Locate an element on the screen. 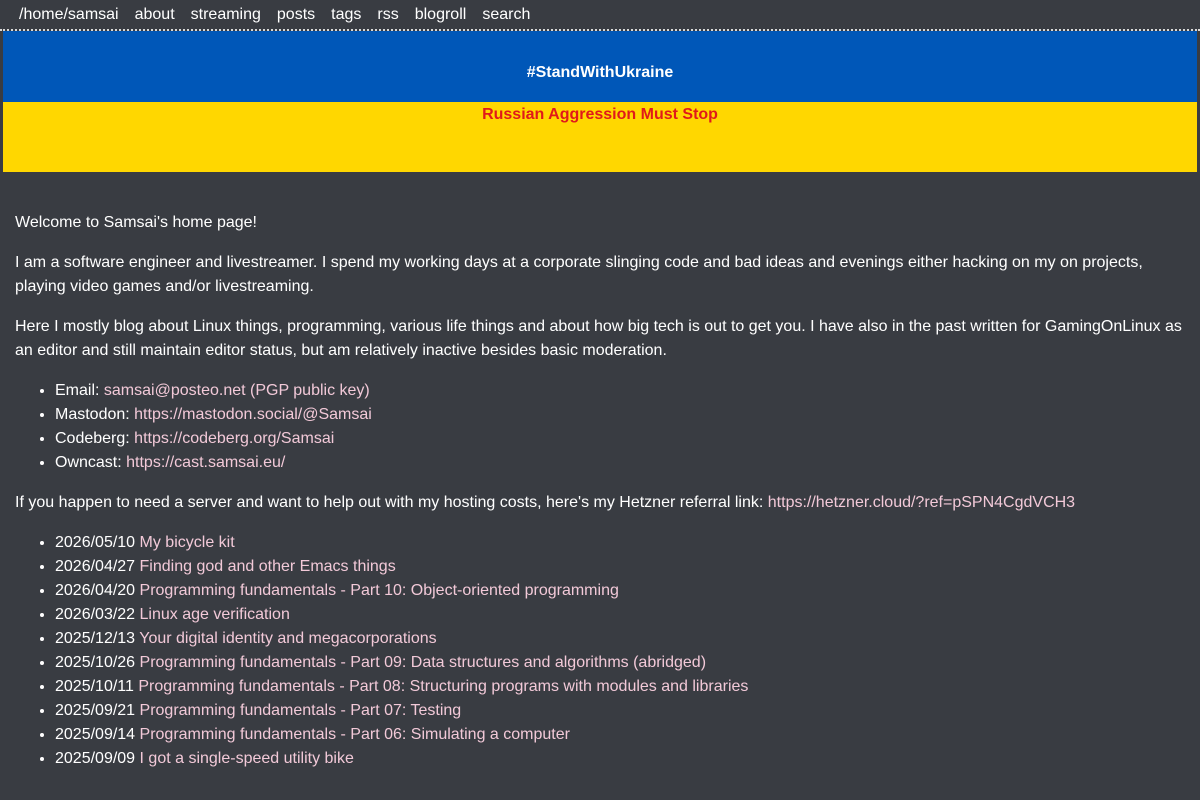  hetzner-referral-link: https://hetzner.cloud/?ref=pSPN4CgdVCH3 is located at coordinates (921, 502).